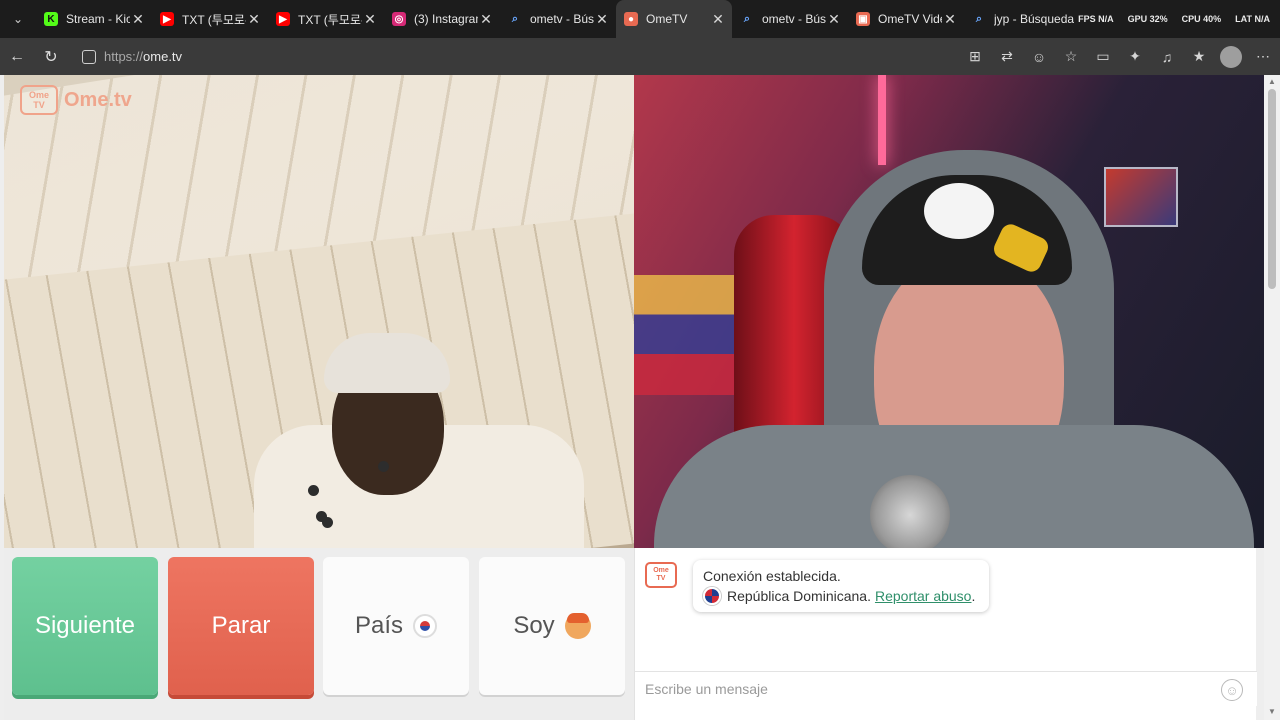  What do you see at coordinates (1007, 56) in the screenshot?
I see `translate-icon: ⇄` at bounding box center [1007, 56].